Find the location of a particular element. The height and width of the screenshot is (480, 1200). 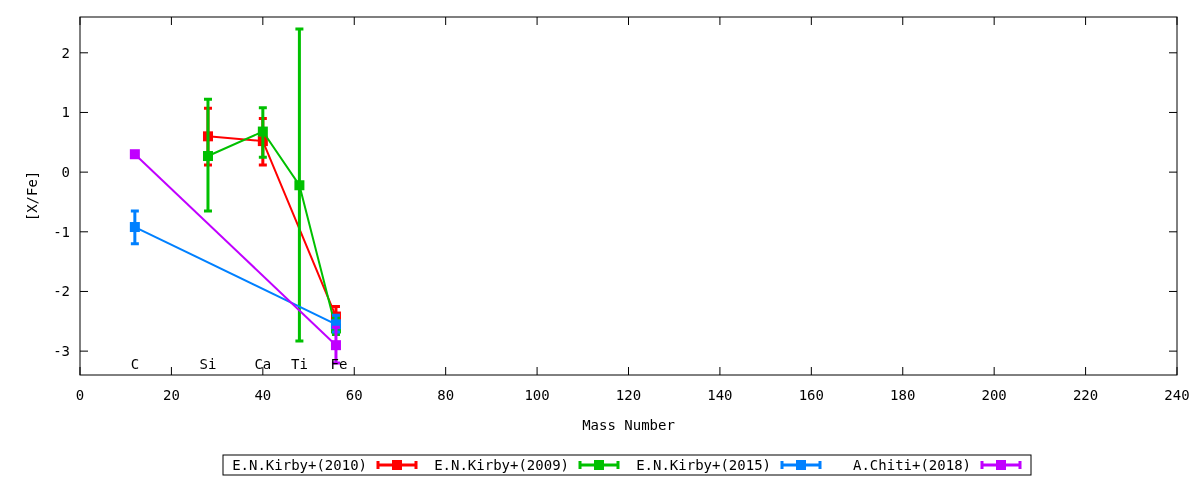

x-tick-label: 0 is located at coordinates (80, 395).